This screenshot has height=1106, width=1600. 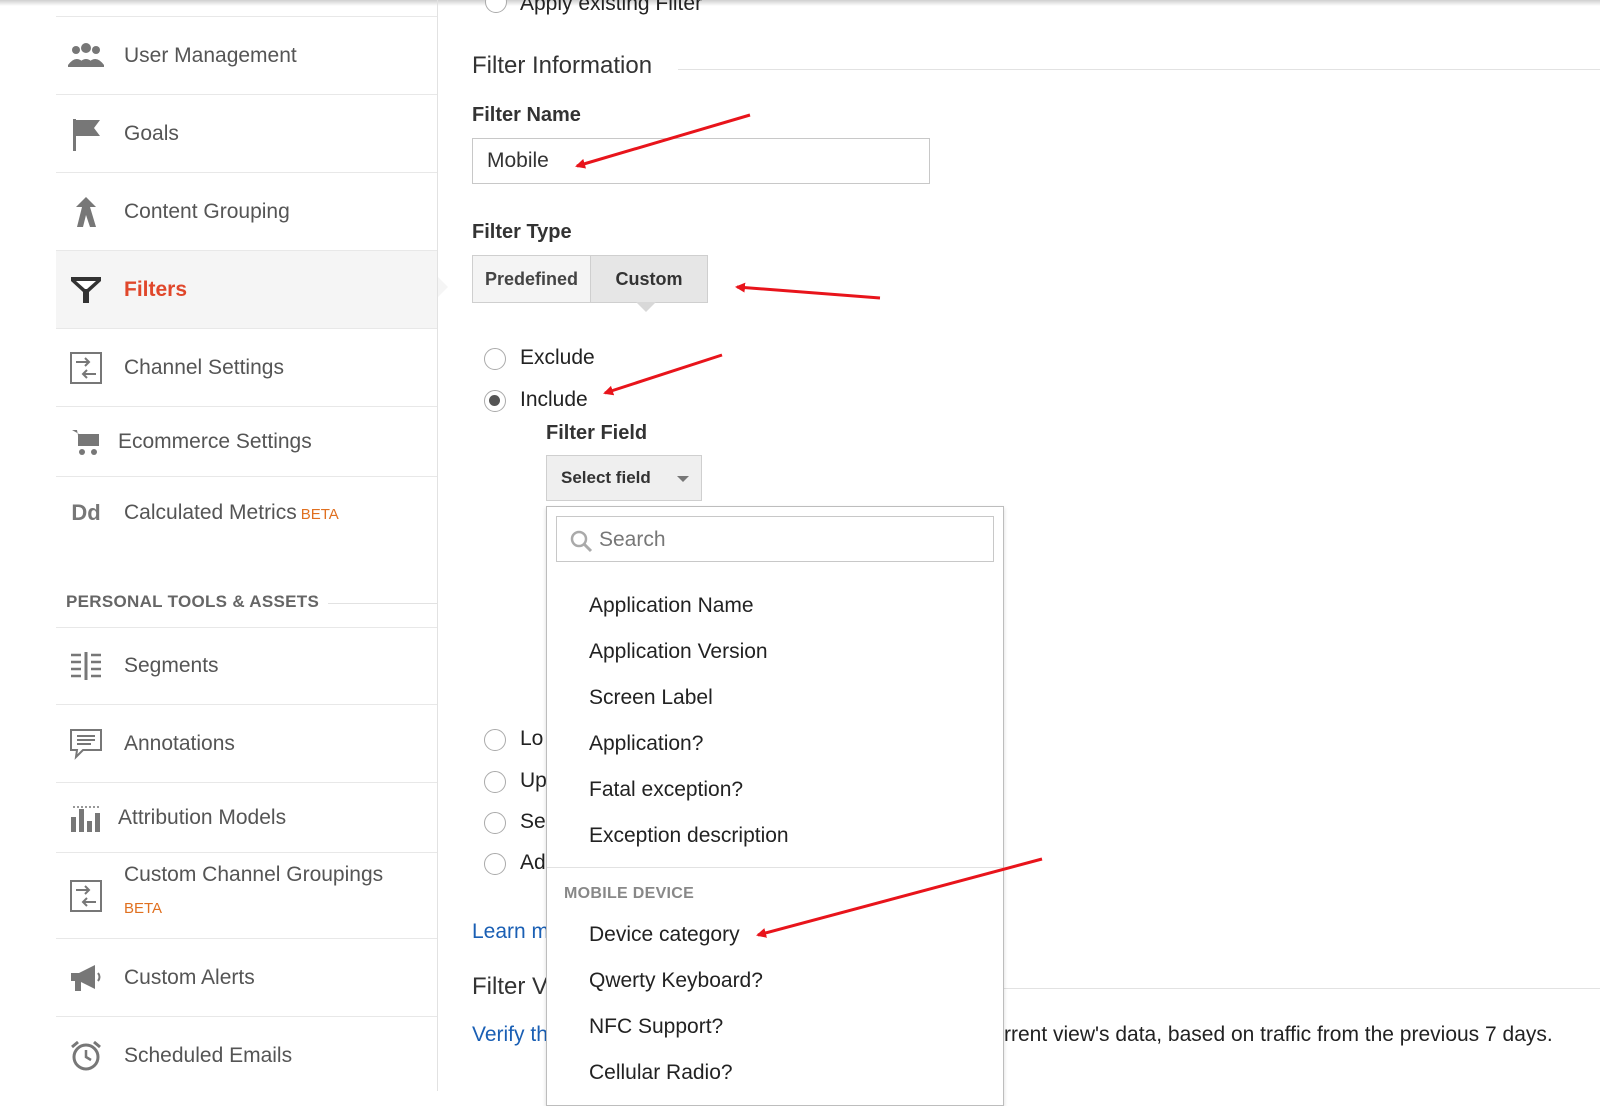 I want to click on filter-type-predefined-tab: Predefined, so click(x=531, y=279).